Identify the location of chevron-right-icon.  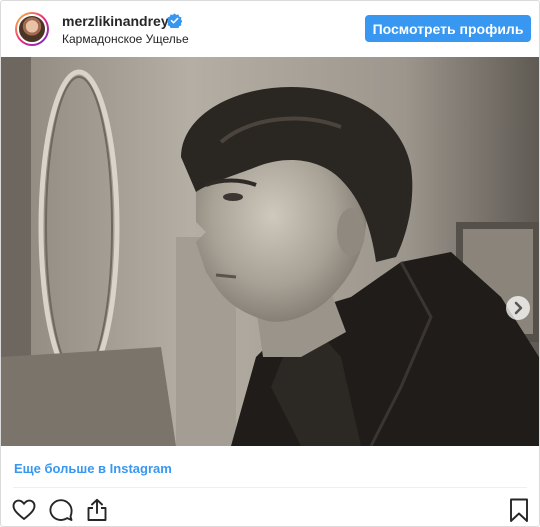
(518, 308).